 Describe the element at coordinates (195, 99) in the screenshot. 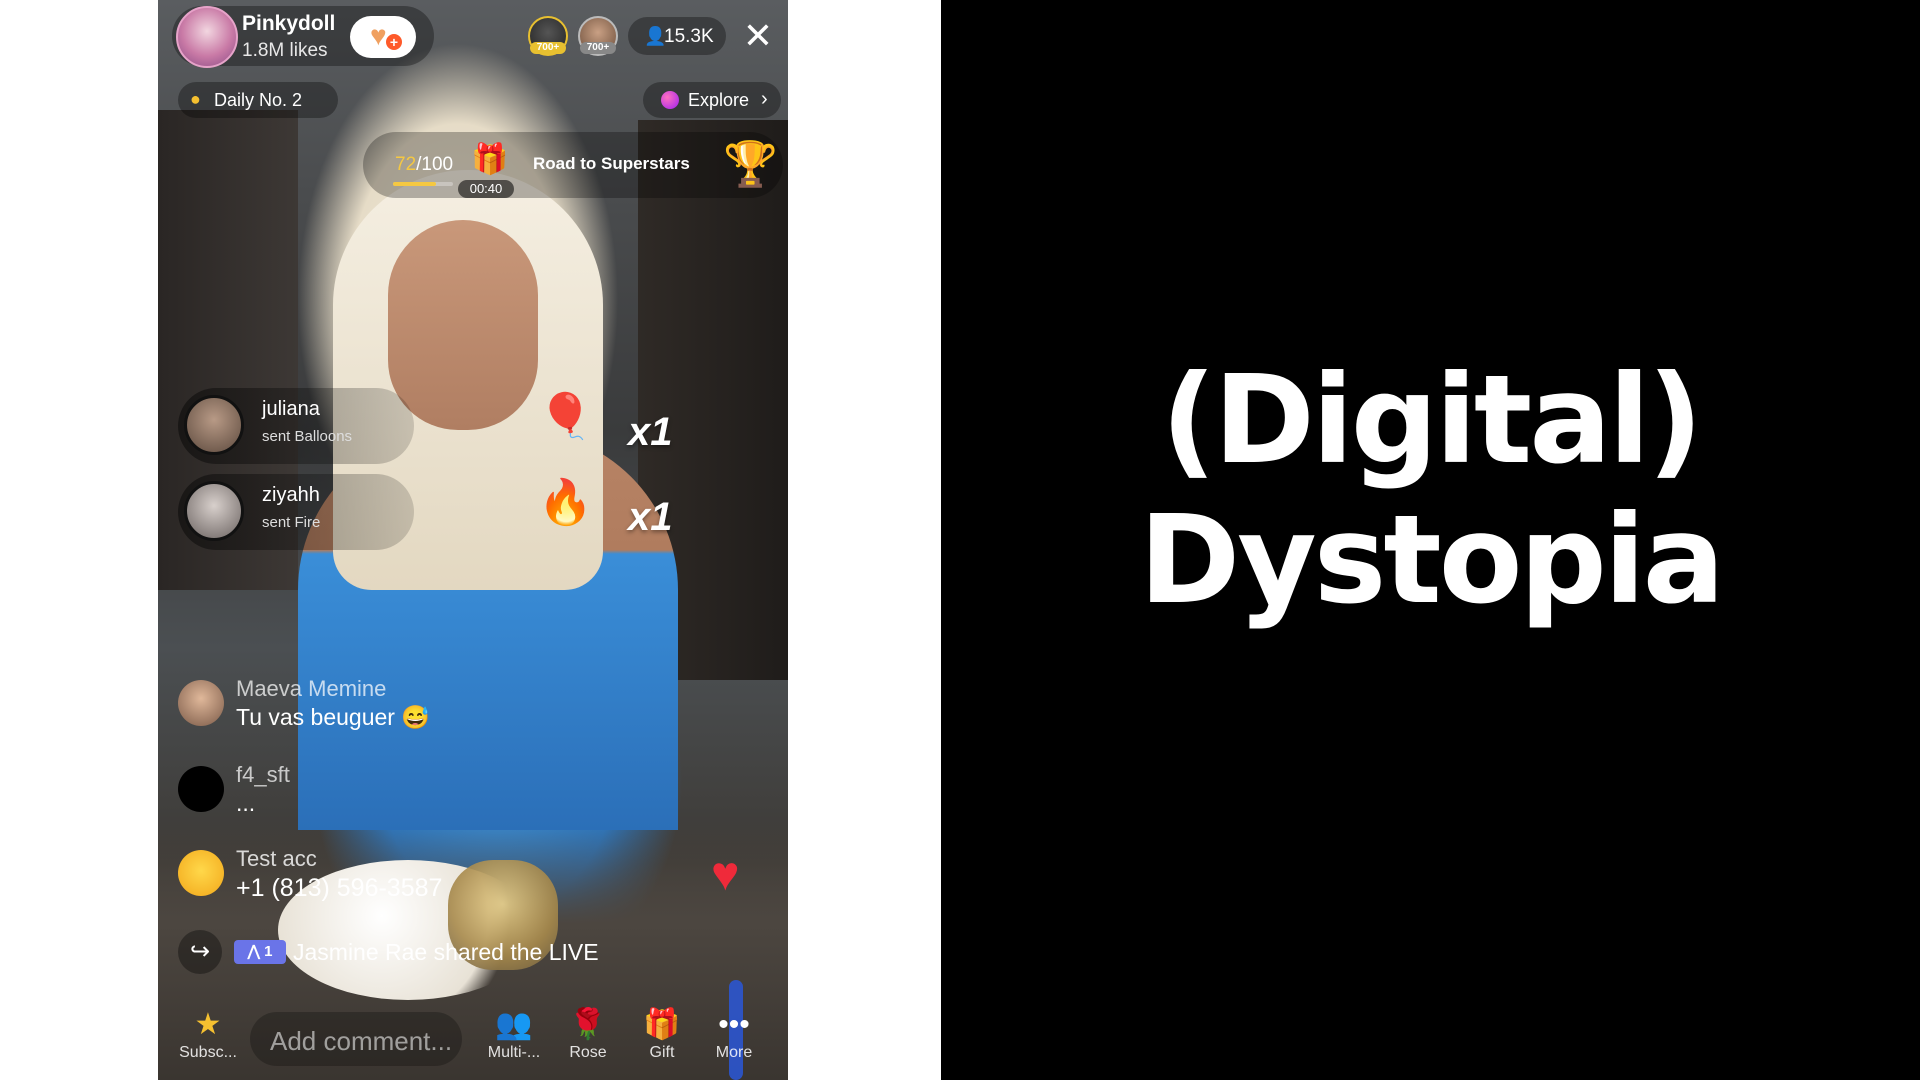

I see `flame-icon: ●` at that location.